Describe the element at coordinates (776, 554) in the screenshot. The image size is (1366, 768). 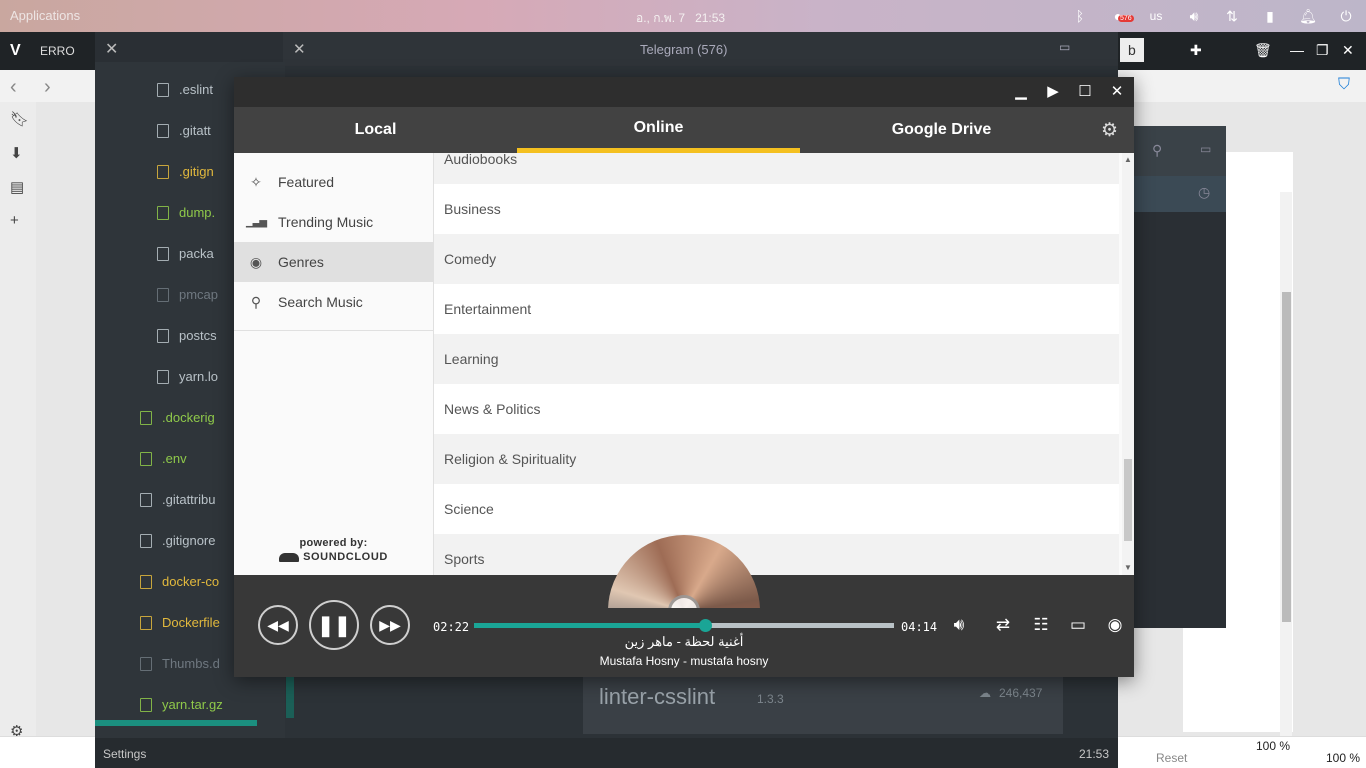
I see `genre-row: Sports` at that location.